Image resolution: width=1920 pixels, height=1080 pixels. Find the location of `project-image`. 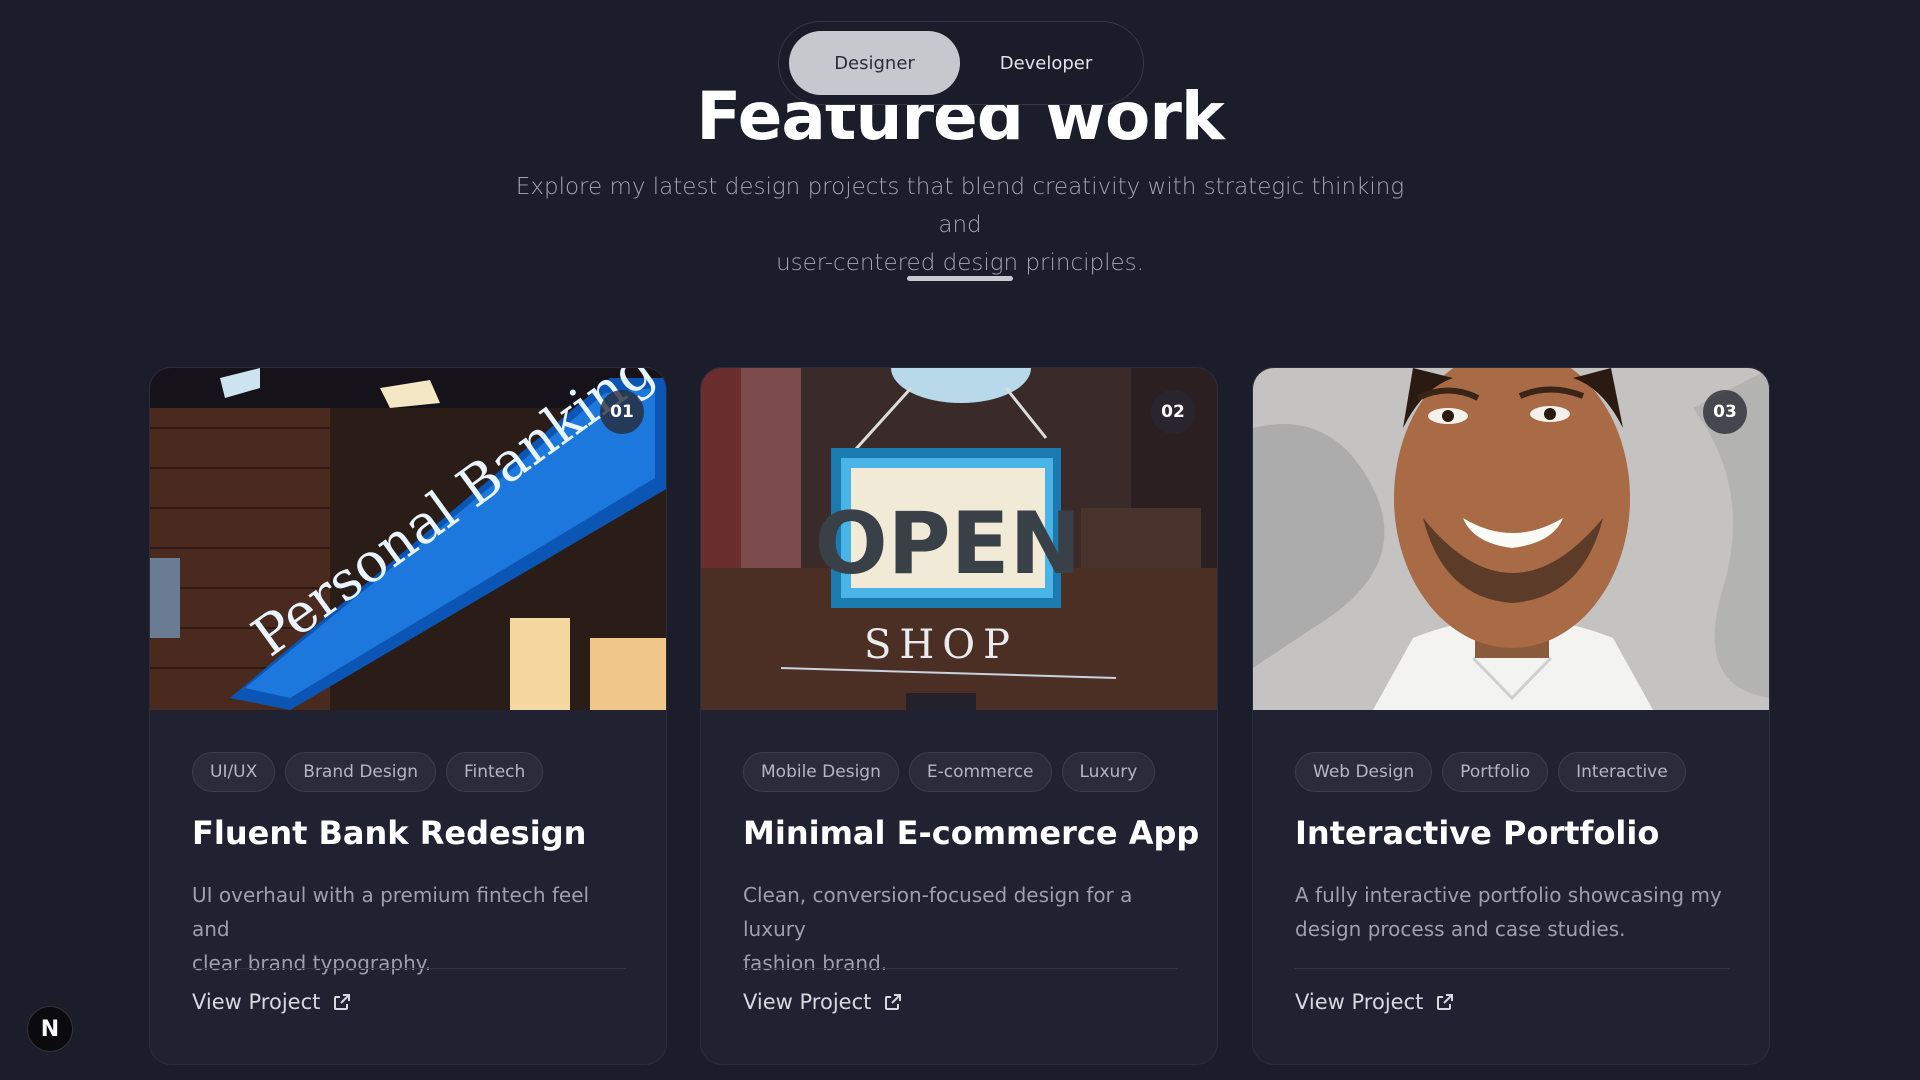

project-image is located at coordinates (1511, 539).